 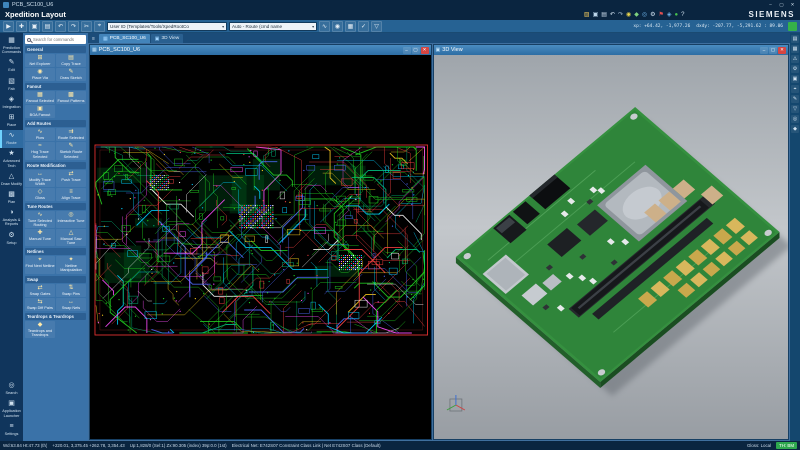 I want to click on section-header-netlines: Netlines, so click(x=55, y=252).